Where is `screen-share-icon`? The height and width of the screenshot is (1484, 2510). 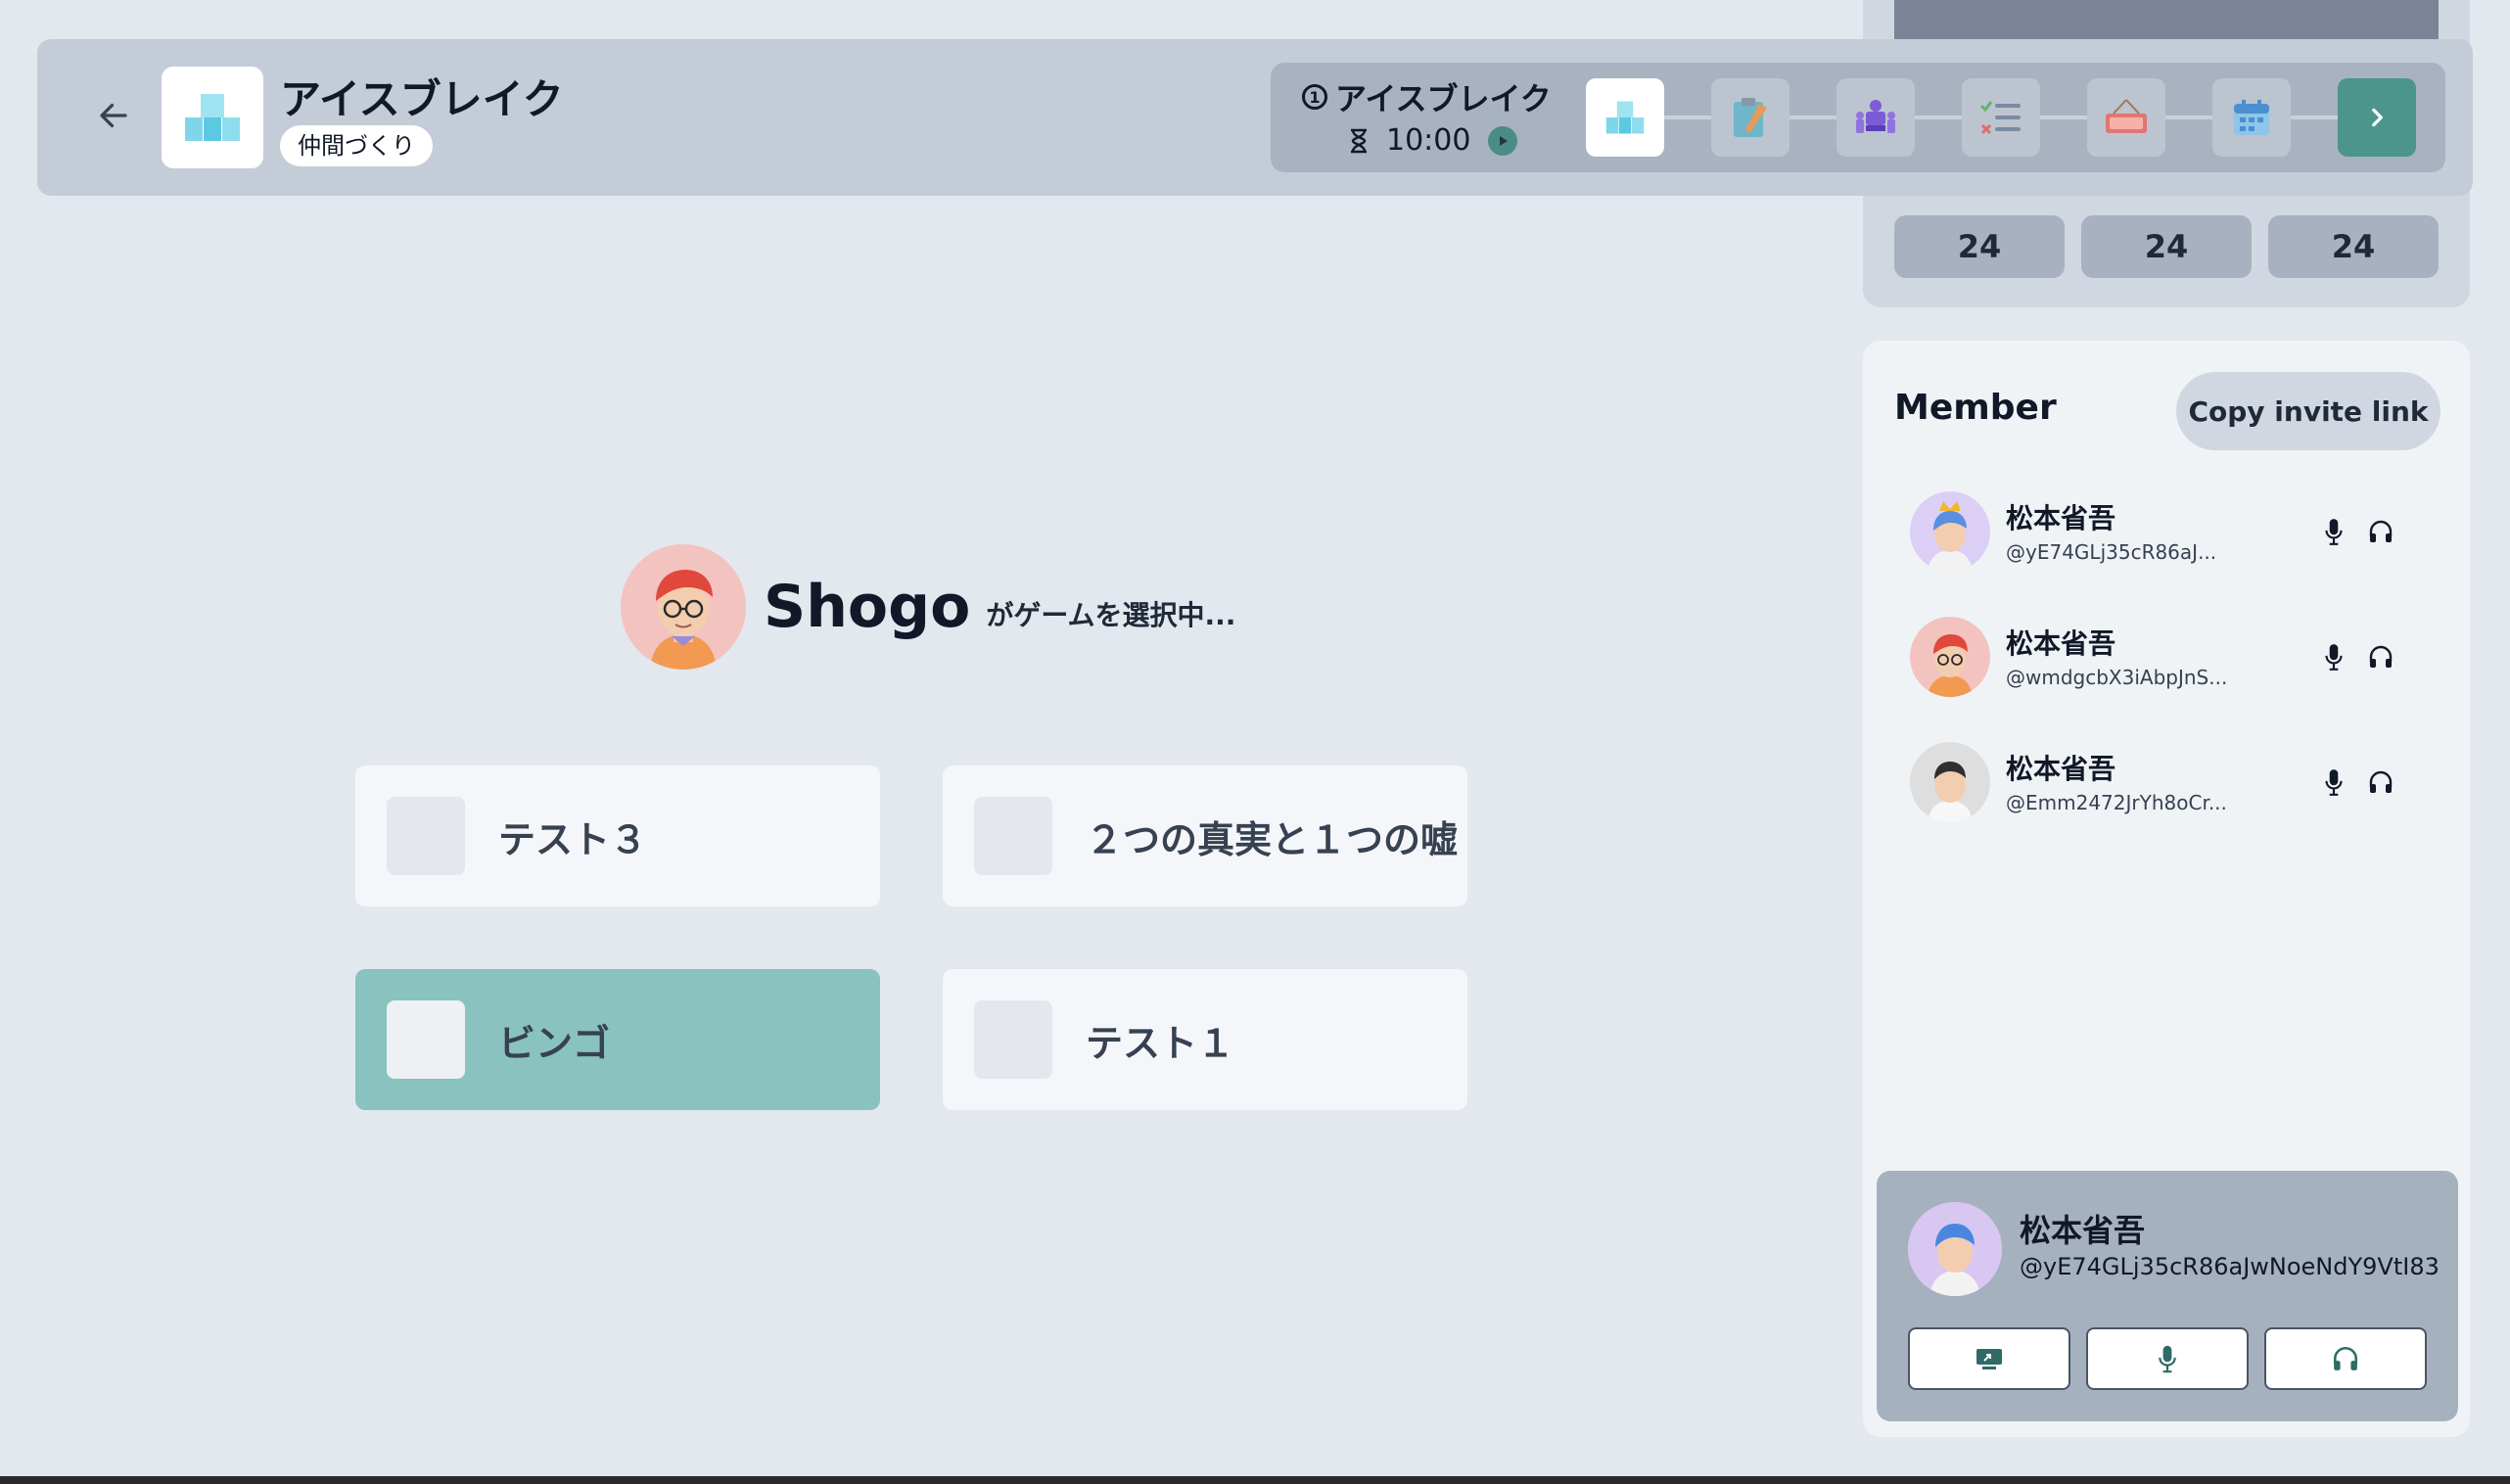 screen-share-icon is located at coordinates (1989, 1359).